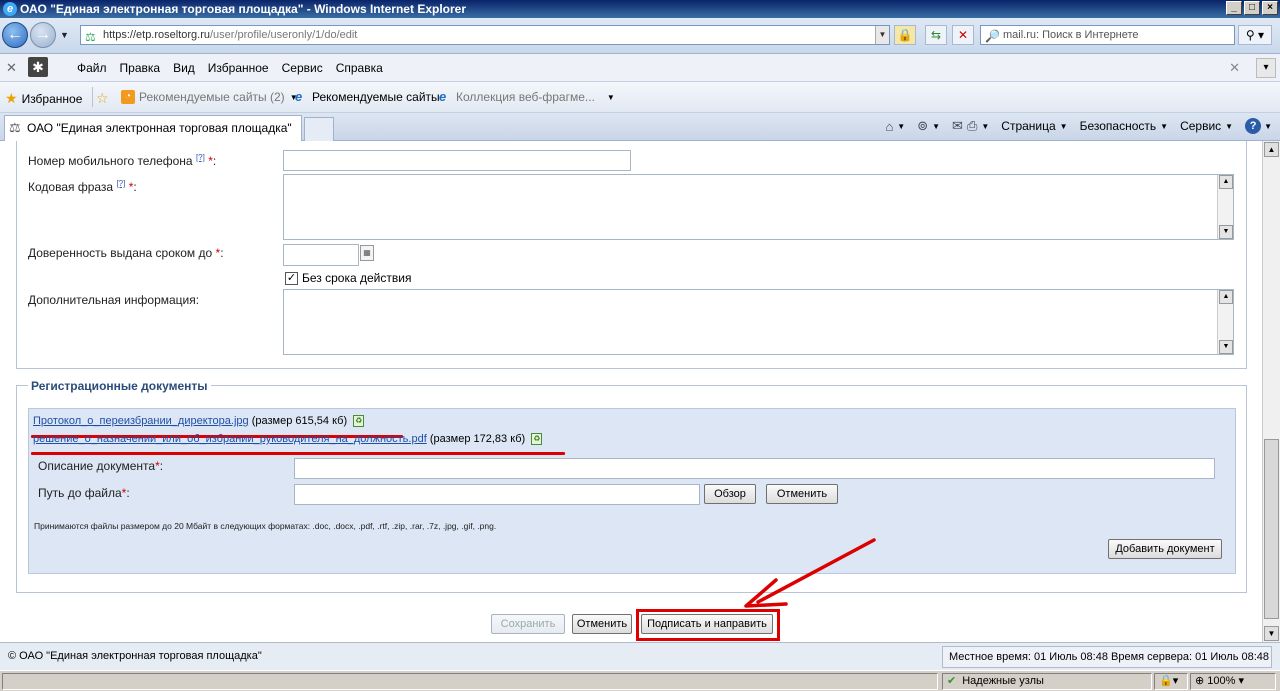 This screenshot has height=691, width=1280. What do you see at coordinates (71, 187) in the screenshot?
I see `codephrase-label-text: Кодовая фраза` at bounding box center [71, 187].